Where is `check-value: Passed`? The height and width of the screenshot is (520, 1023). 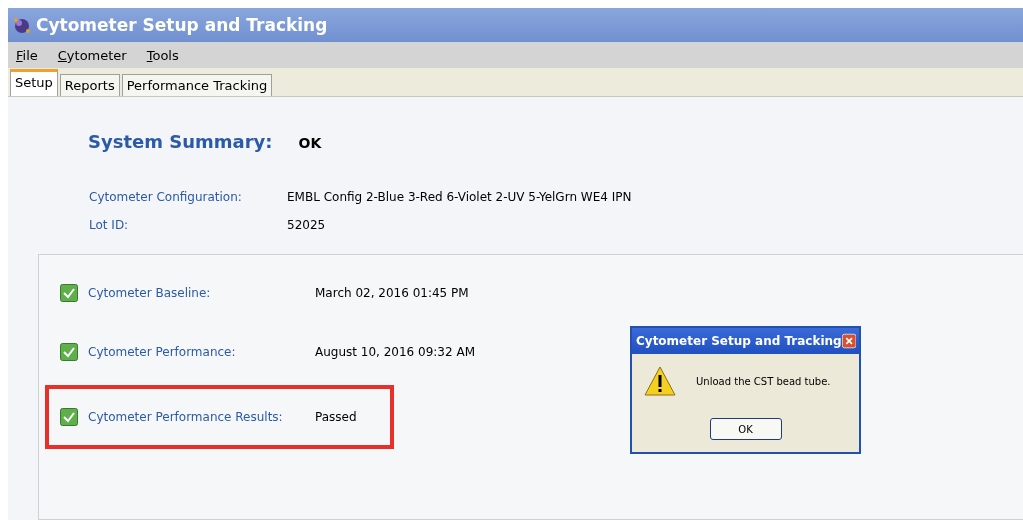 check-value: Passed is located at coordinates (336, 417).